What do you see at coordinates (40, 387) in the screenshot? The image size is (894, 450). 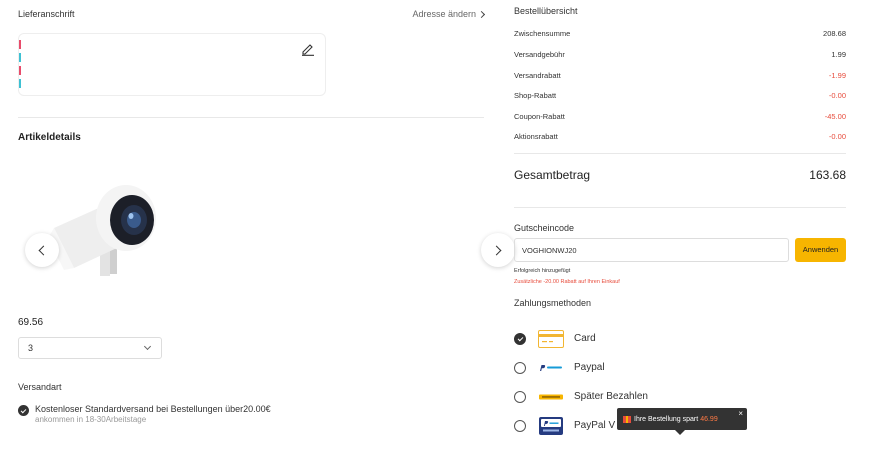 I see `shipping-label: Versandart` at bounding box center [40, 387].